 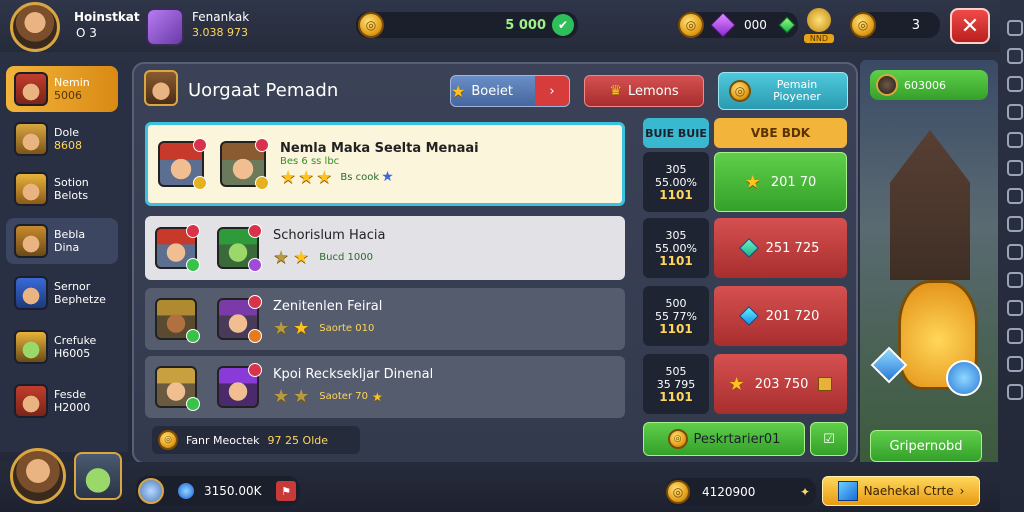 I want to click on sidebar-item-label: Sotion, so click(x=71, y=182).